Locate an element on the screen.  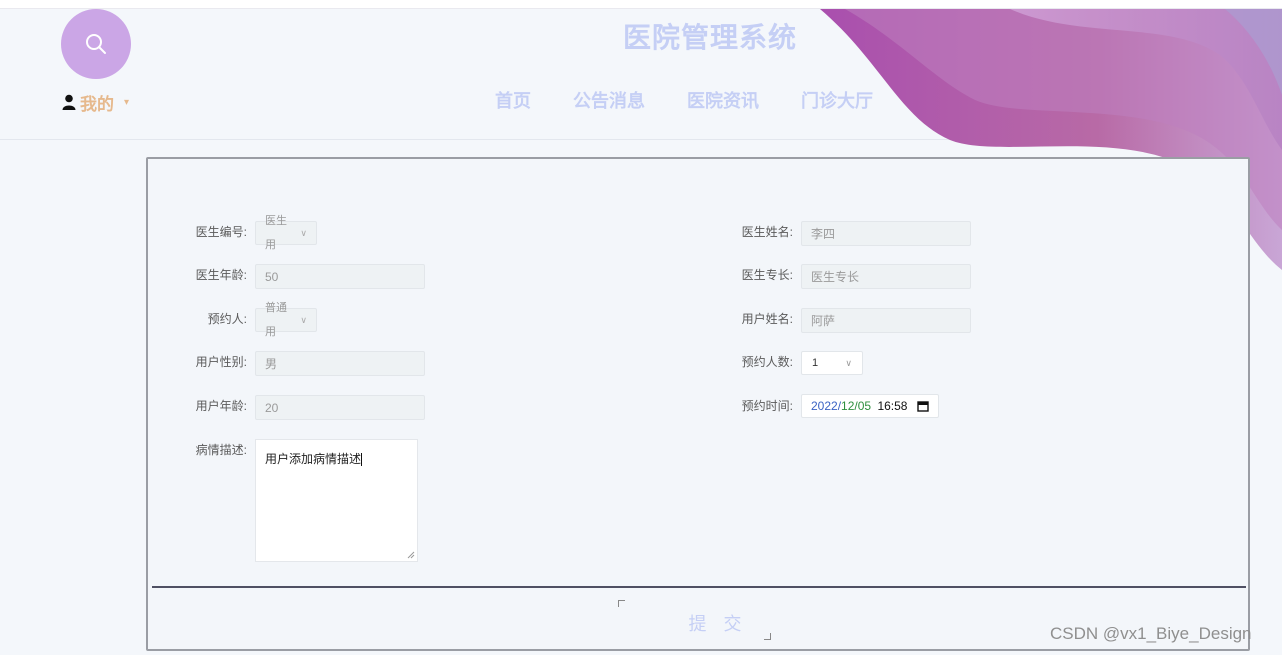
user-age-field: 20 is located at coordinates (340, 407).